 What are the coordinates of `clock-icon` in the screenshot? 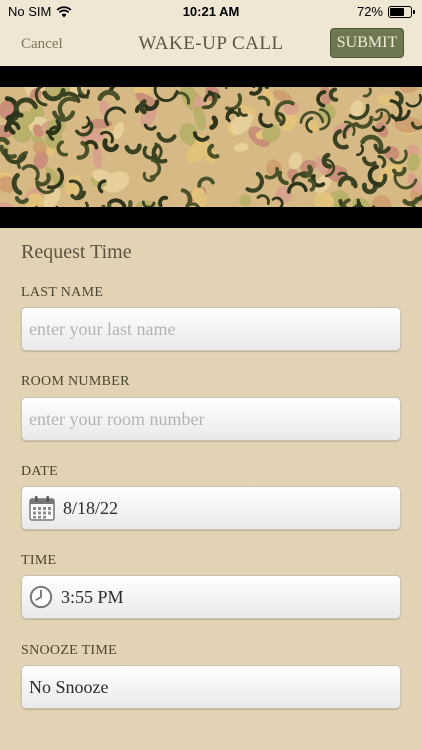 It's located at (41, 597).